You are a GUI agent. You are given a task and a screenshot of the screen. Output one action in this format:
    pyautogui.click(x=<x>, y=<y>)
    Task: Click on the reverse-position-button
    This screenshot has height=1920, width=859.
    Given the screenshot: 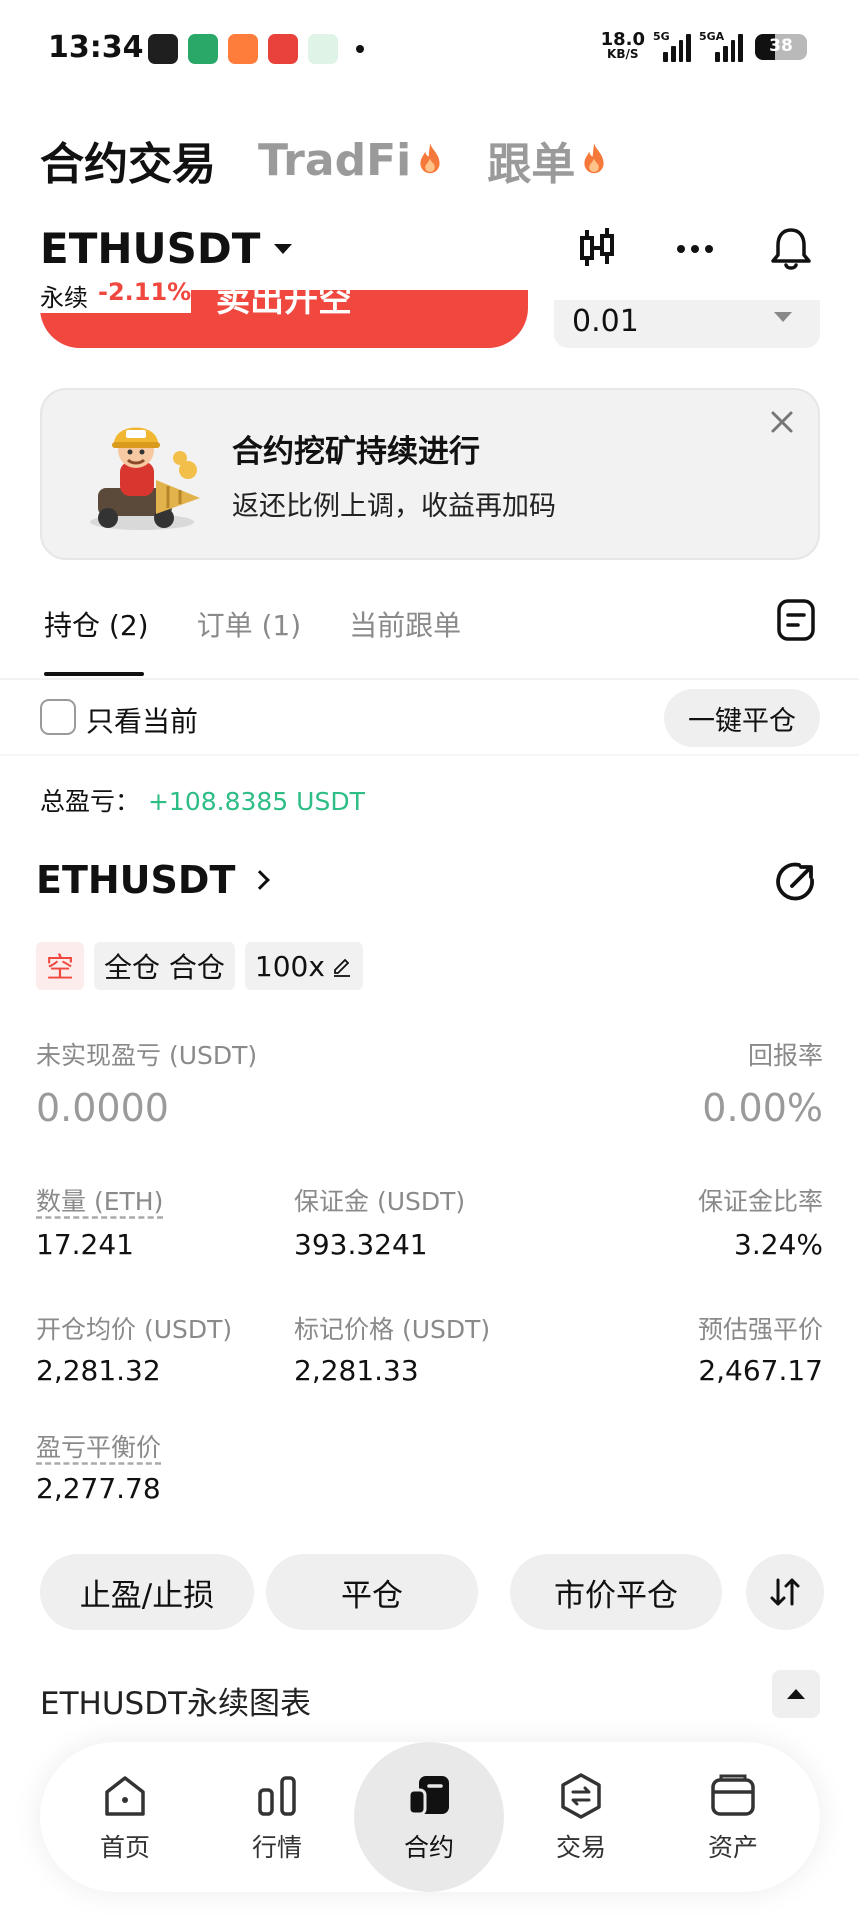 What is the action you would take?
    pyautogui.click(x=785, y=1592)
    